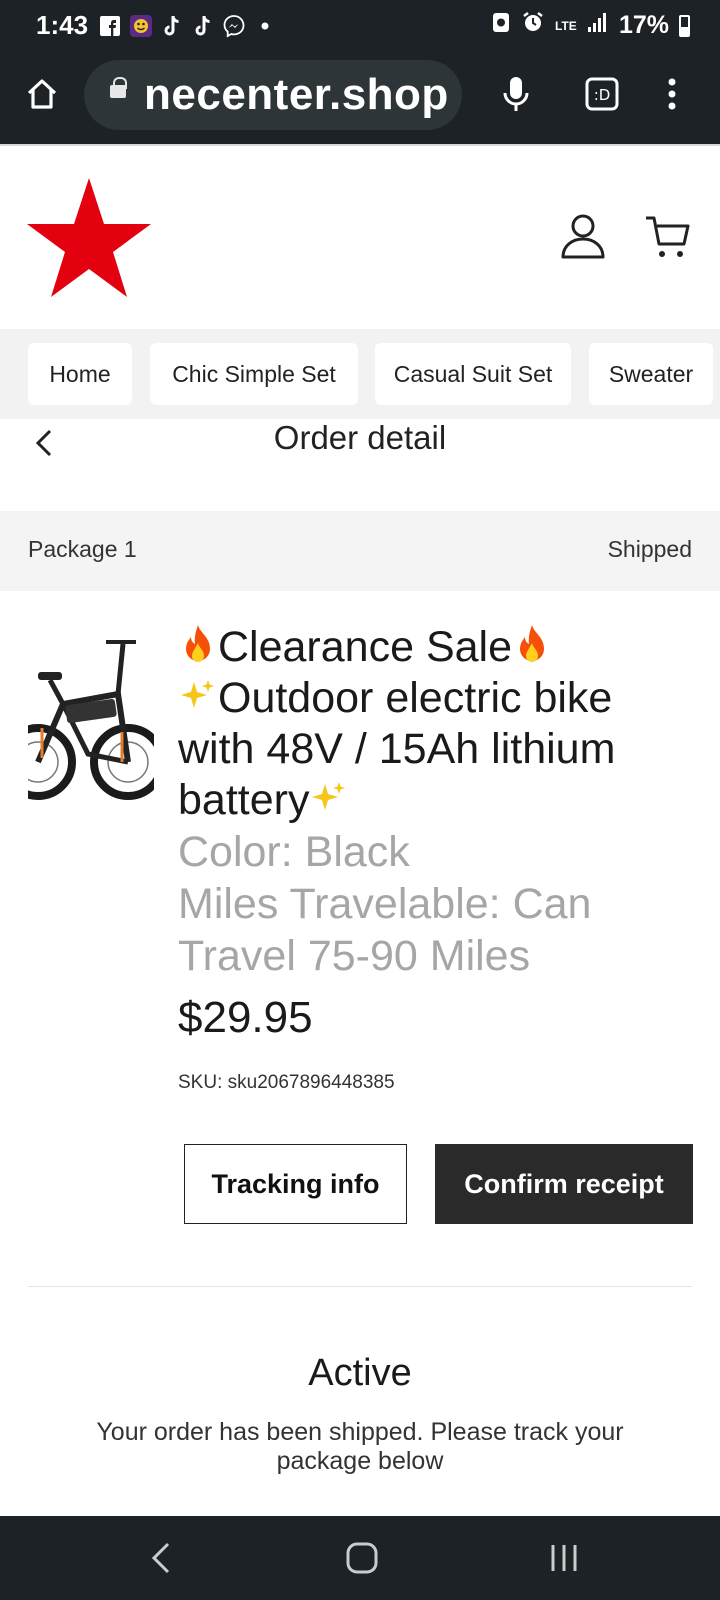 Image resolution: width=720 pixels, height=1600 pixels. Describe the element at coordinates (598, 25) in the screenshot. I see `signal-icon` at that location.